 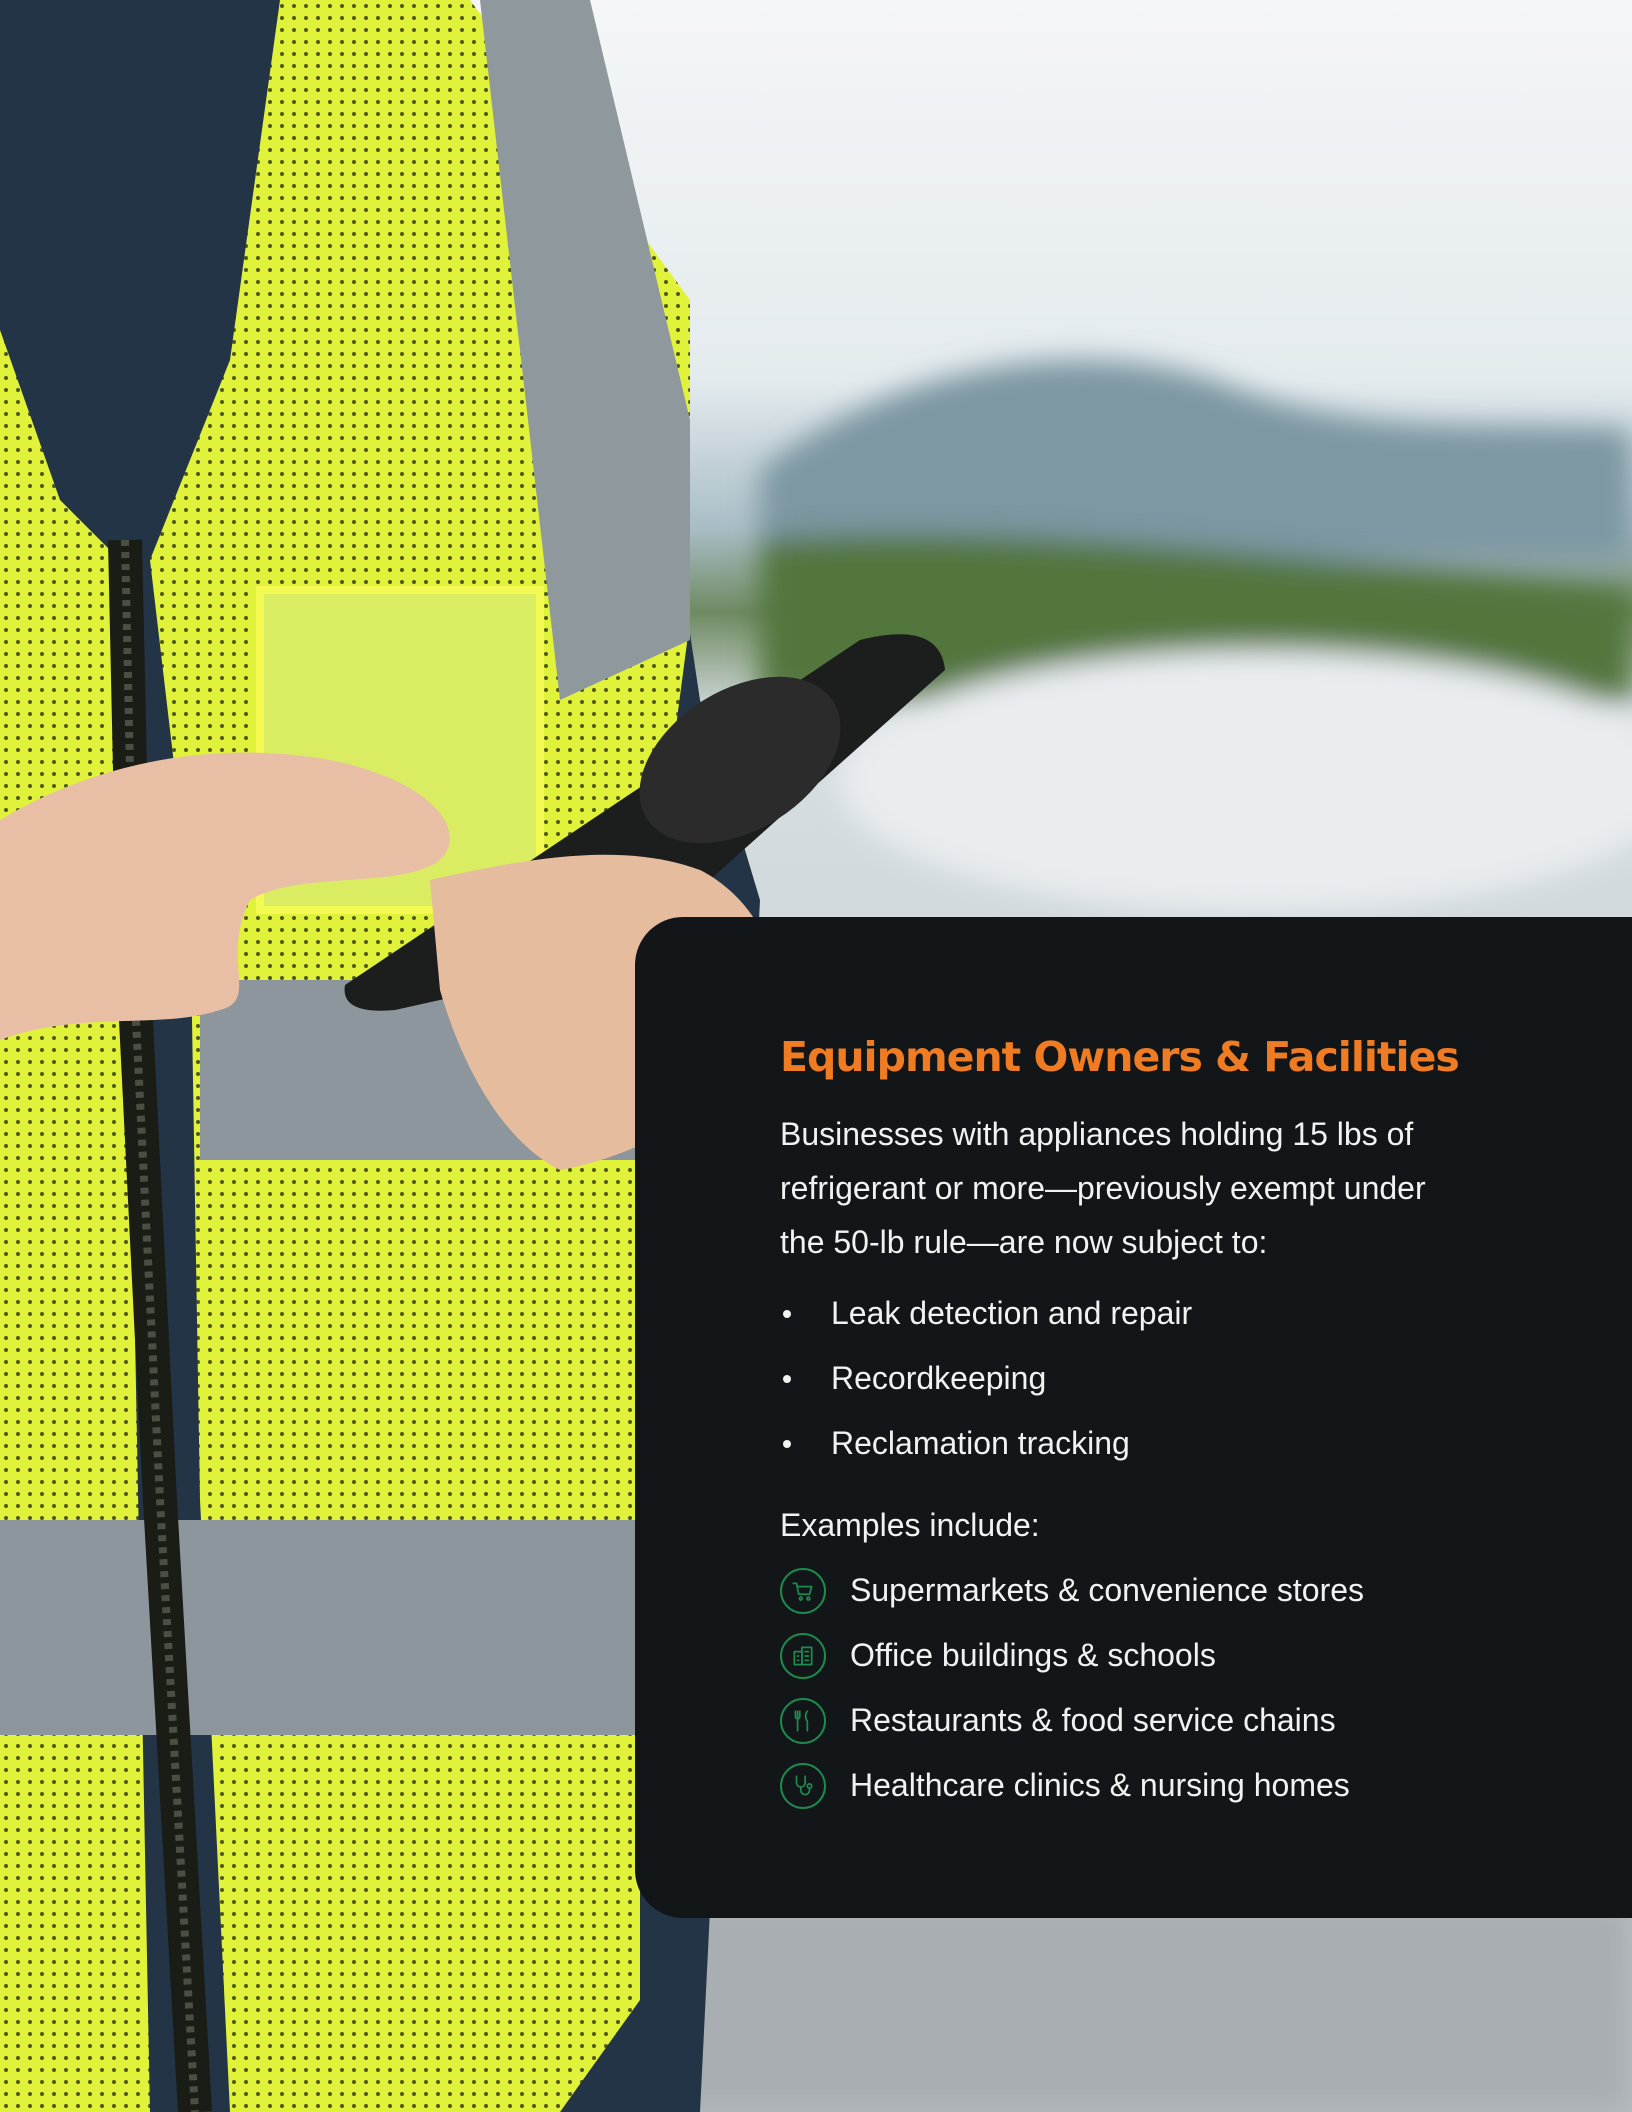 I want to click on list-item: Office buildings & schools, so click(x=1131, y=1655).